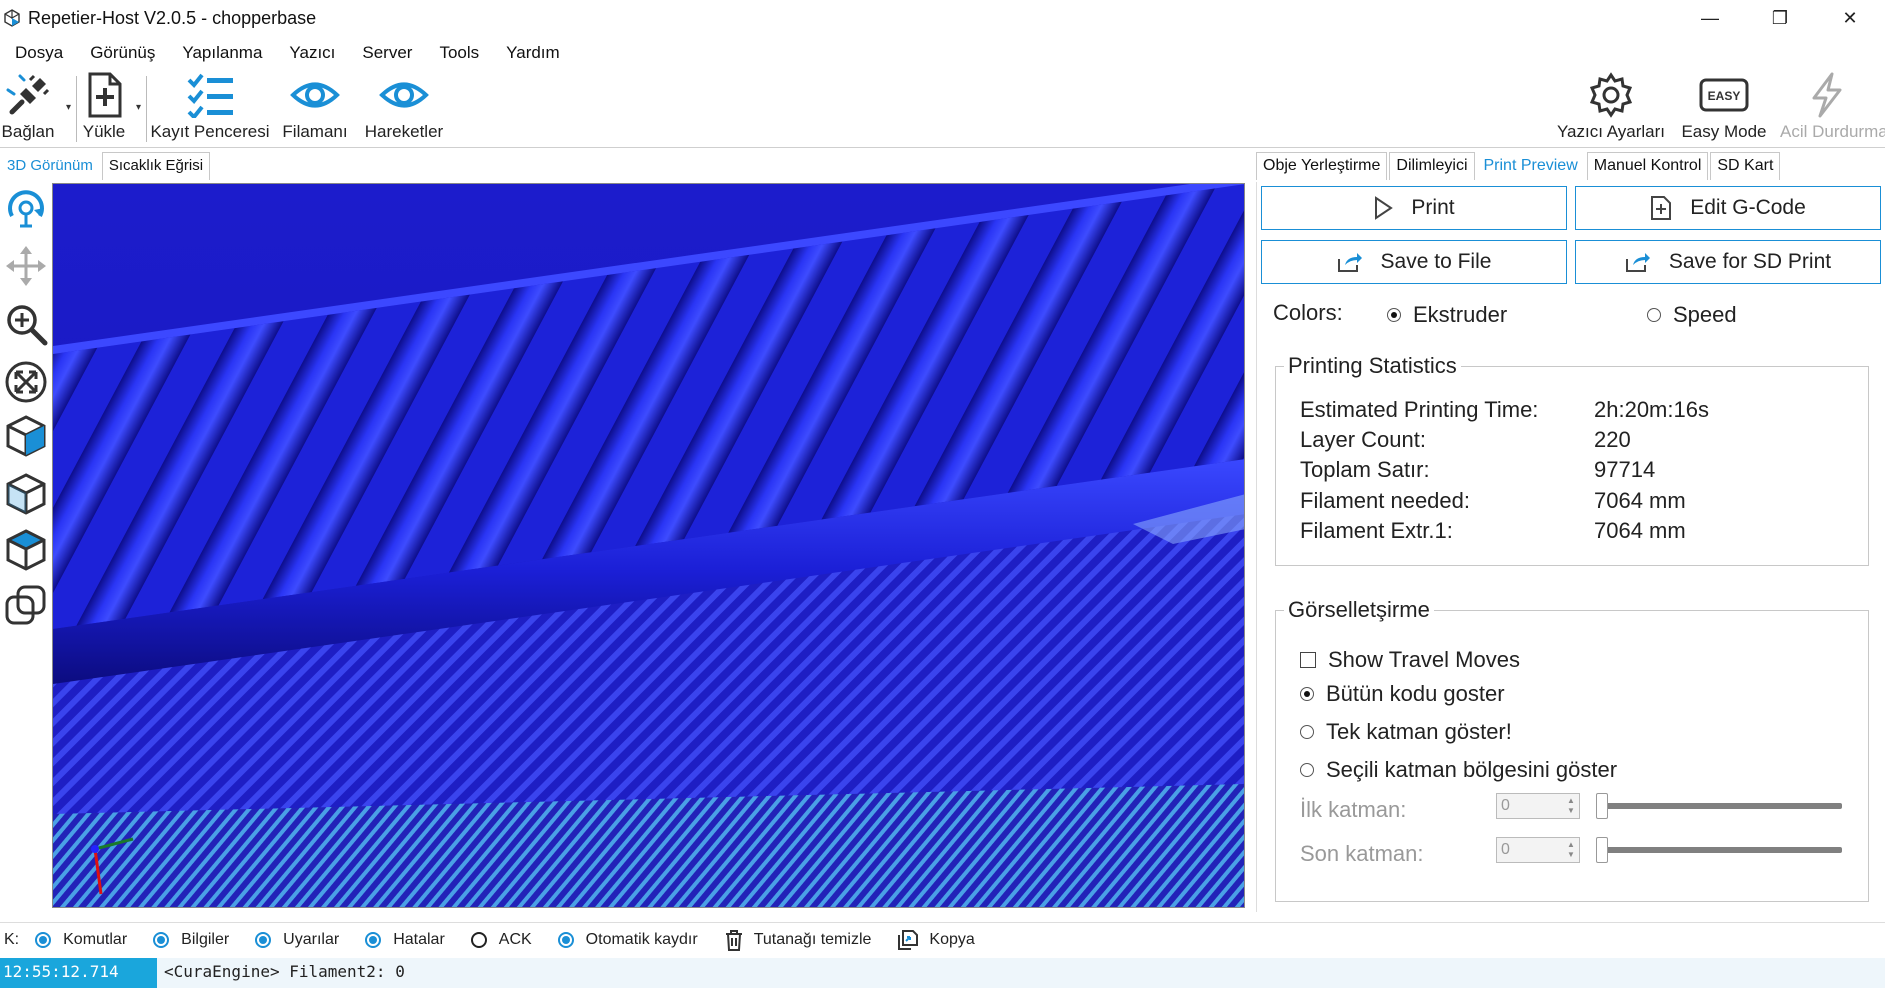 This screenshot has height=994, width=1885. I want to click on edit-gcode-label: Edit G-Code, so click(1748, 207).